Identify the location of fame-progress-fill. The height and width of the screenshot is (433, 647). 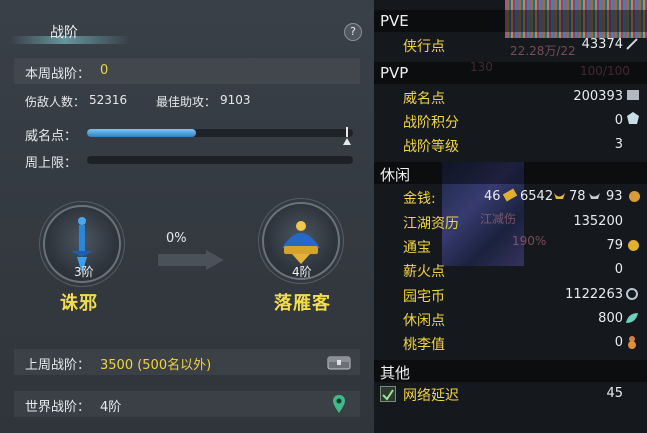
(142, 133).